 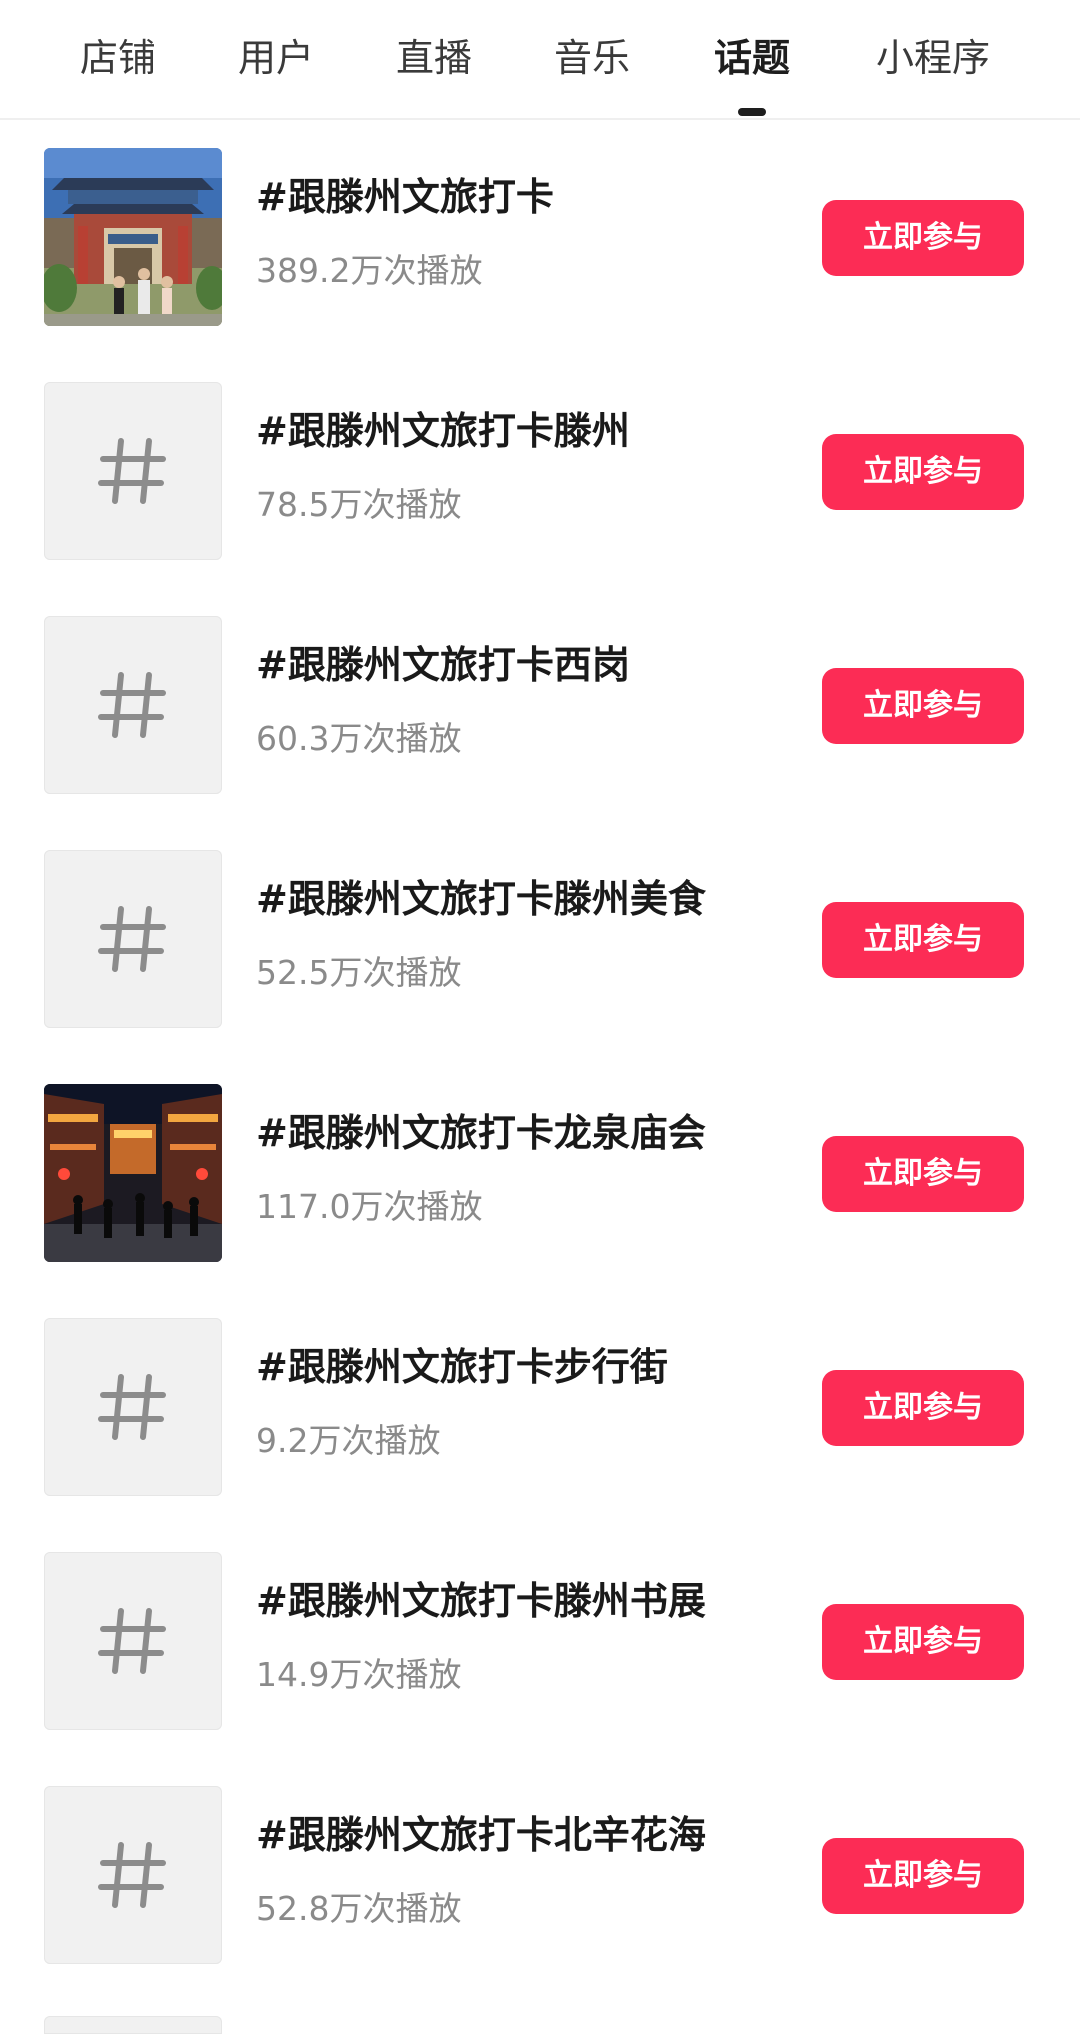 What do you see at coordinates (481, 899) in the screenshot?
I see `topic-title: #跟滕州文旅打卡滕州美食` at bounding box center [481, 899].